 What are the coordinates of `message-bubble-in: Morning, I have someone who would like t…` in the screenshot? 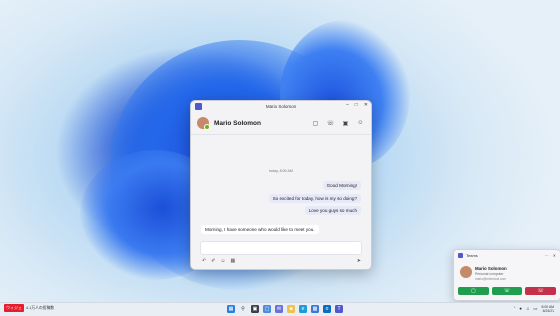 It's located at (260, 229).